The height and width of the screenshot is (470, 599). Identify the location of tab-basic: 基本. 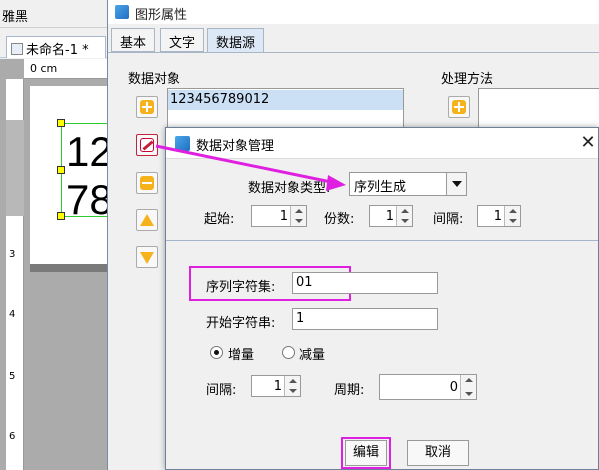
(133, 40).